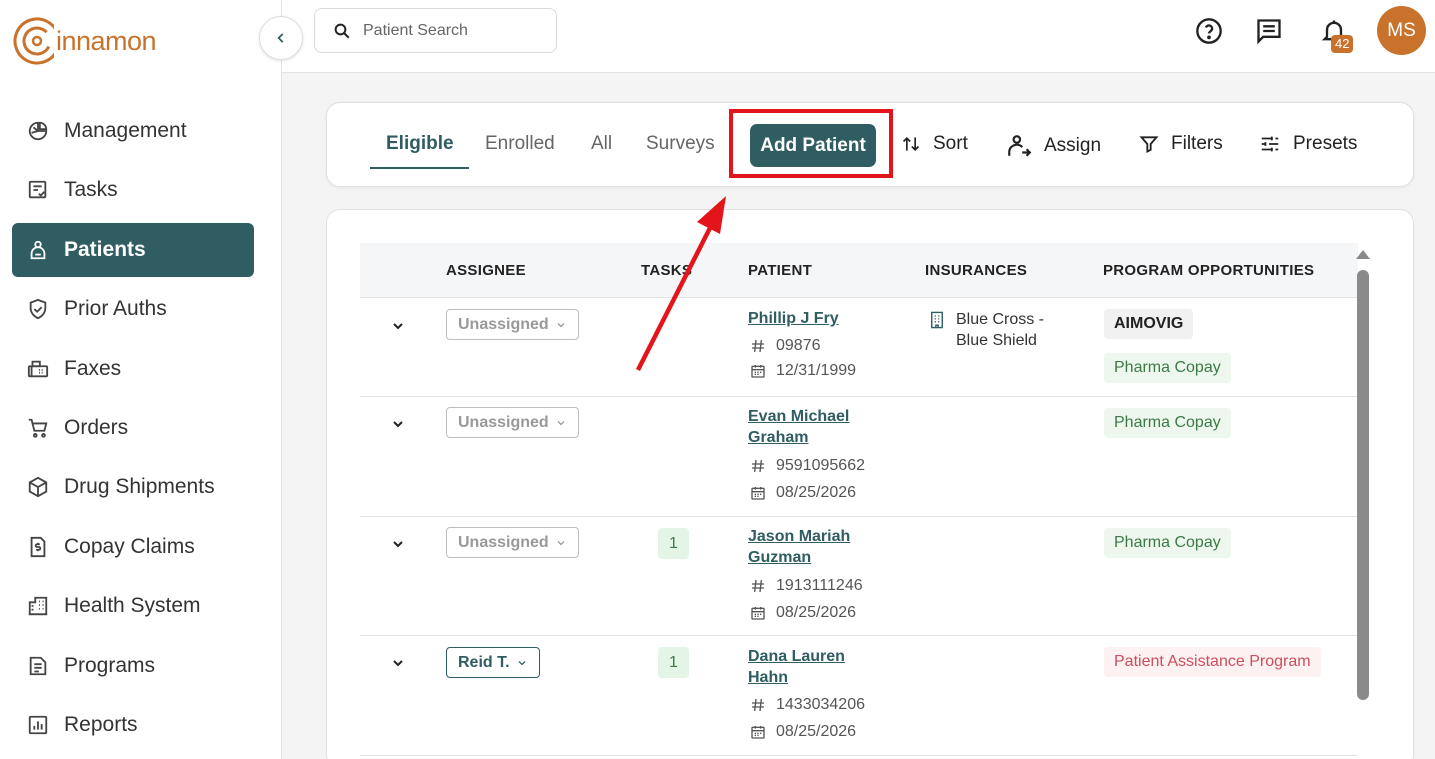 This screenshot has width=1435, height=759. Describe the element at coordinates (1208, 270) in the screenshot. I see `column-header-program-opportunities: PROGRAM OPPORTUNITIES` at that location.